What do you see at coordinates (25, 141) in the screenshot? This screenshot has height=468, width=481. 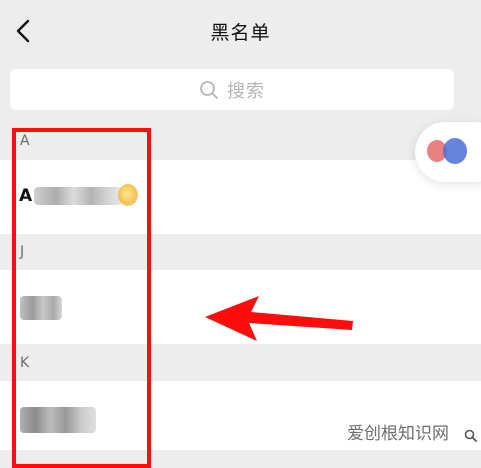 I see `section-letter: A` at bounding box center [25, 141].